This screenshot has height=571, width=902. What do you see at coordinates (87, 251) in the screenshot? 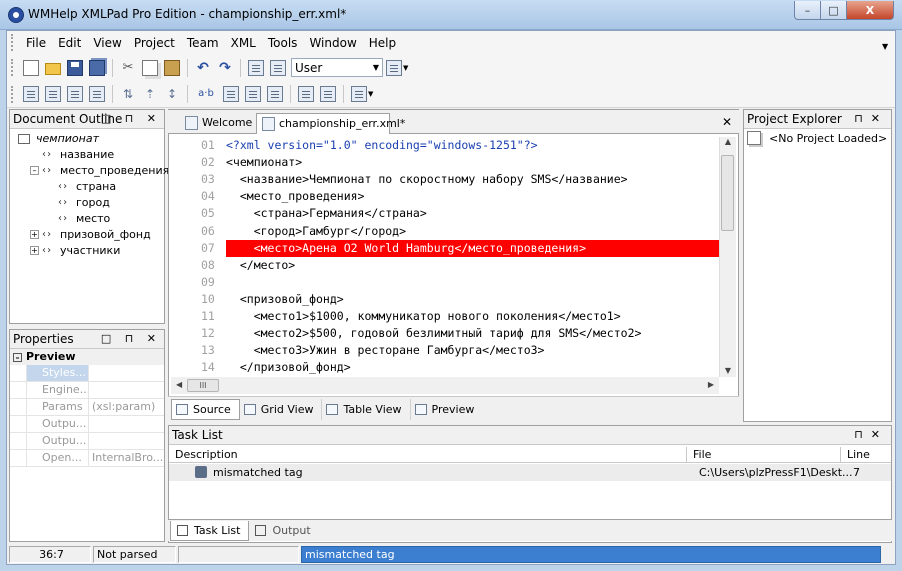
I see `outline-item: + ‹ › участники` at bounding box center [87, 251].